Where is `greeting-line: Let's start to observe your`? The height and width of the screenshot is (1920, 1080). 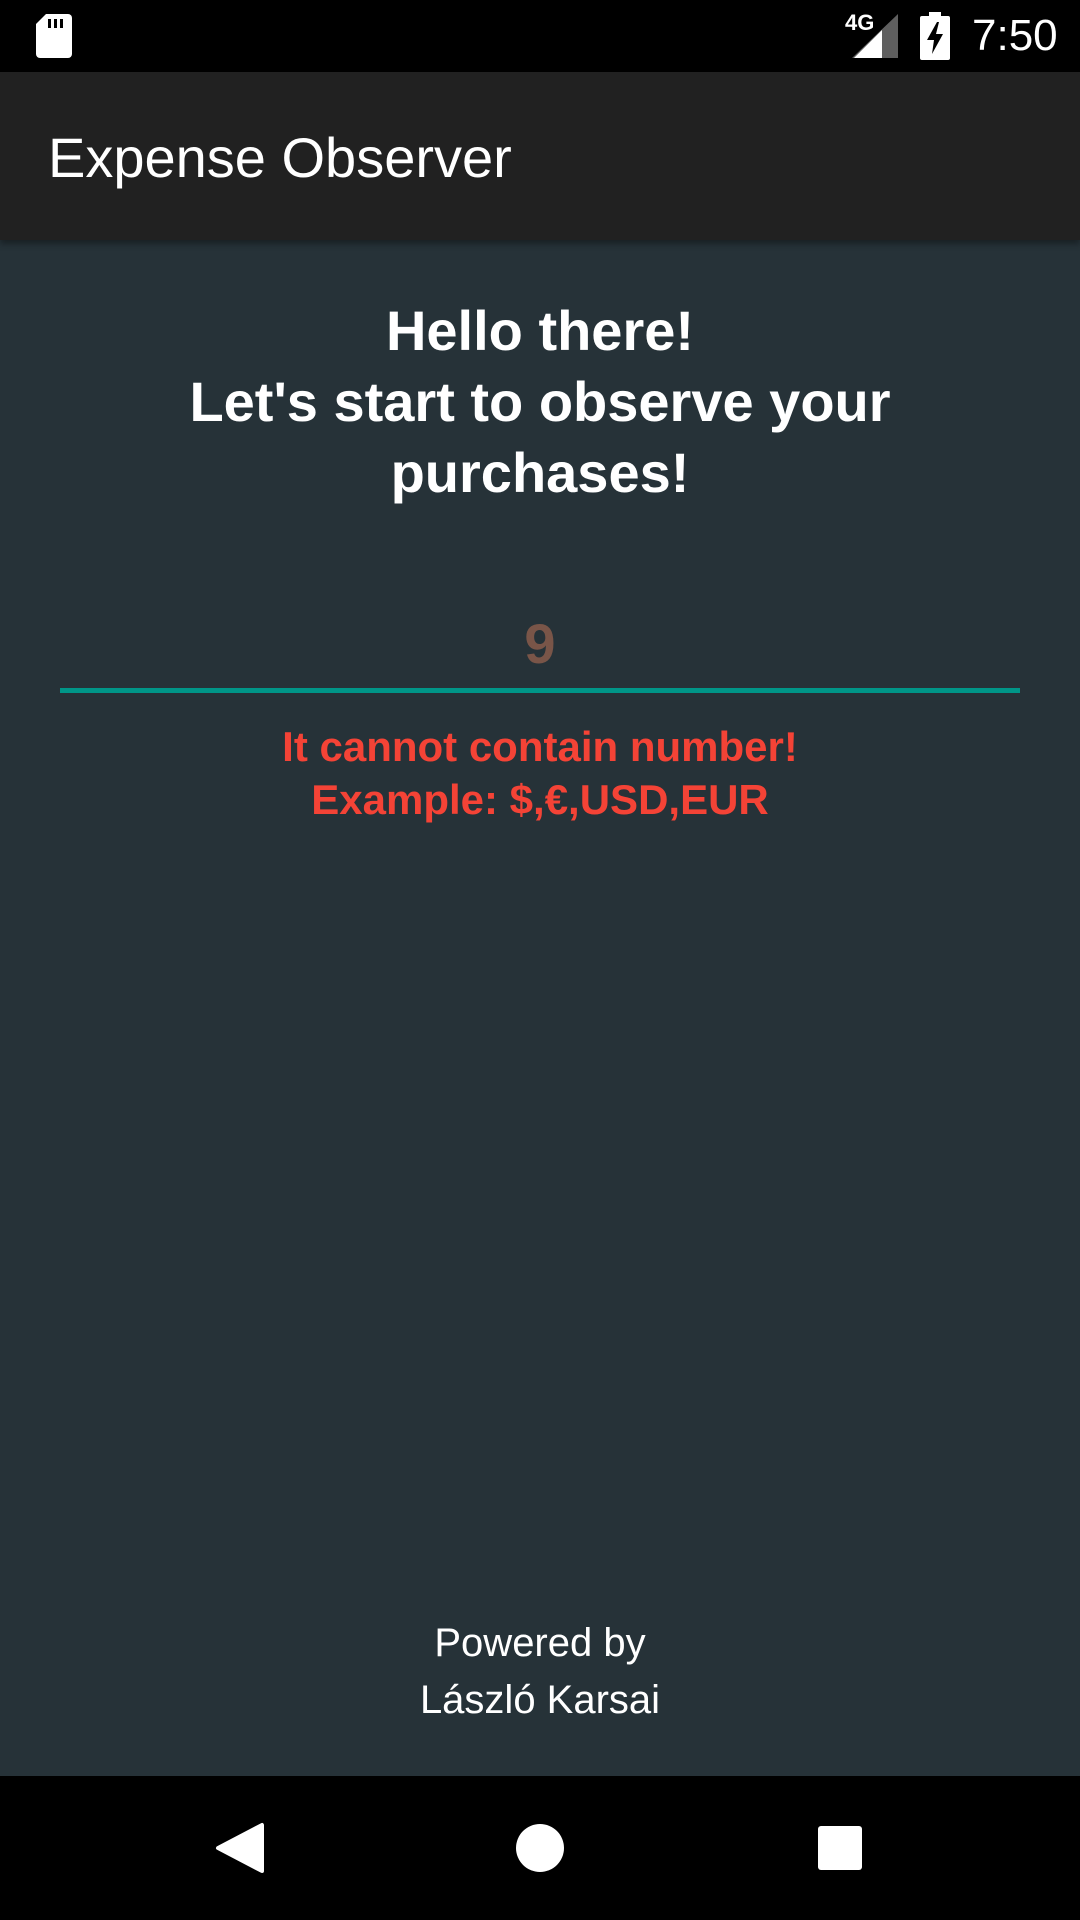 greeting-line: Let's start to observe your is located at coordinates (540, 401).